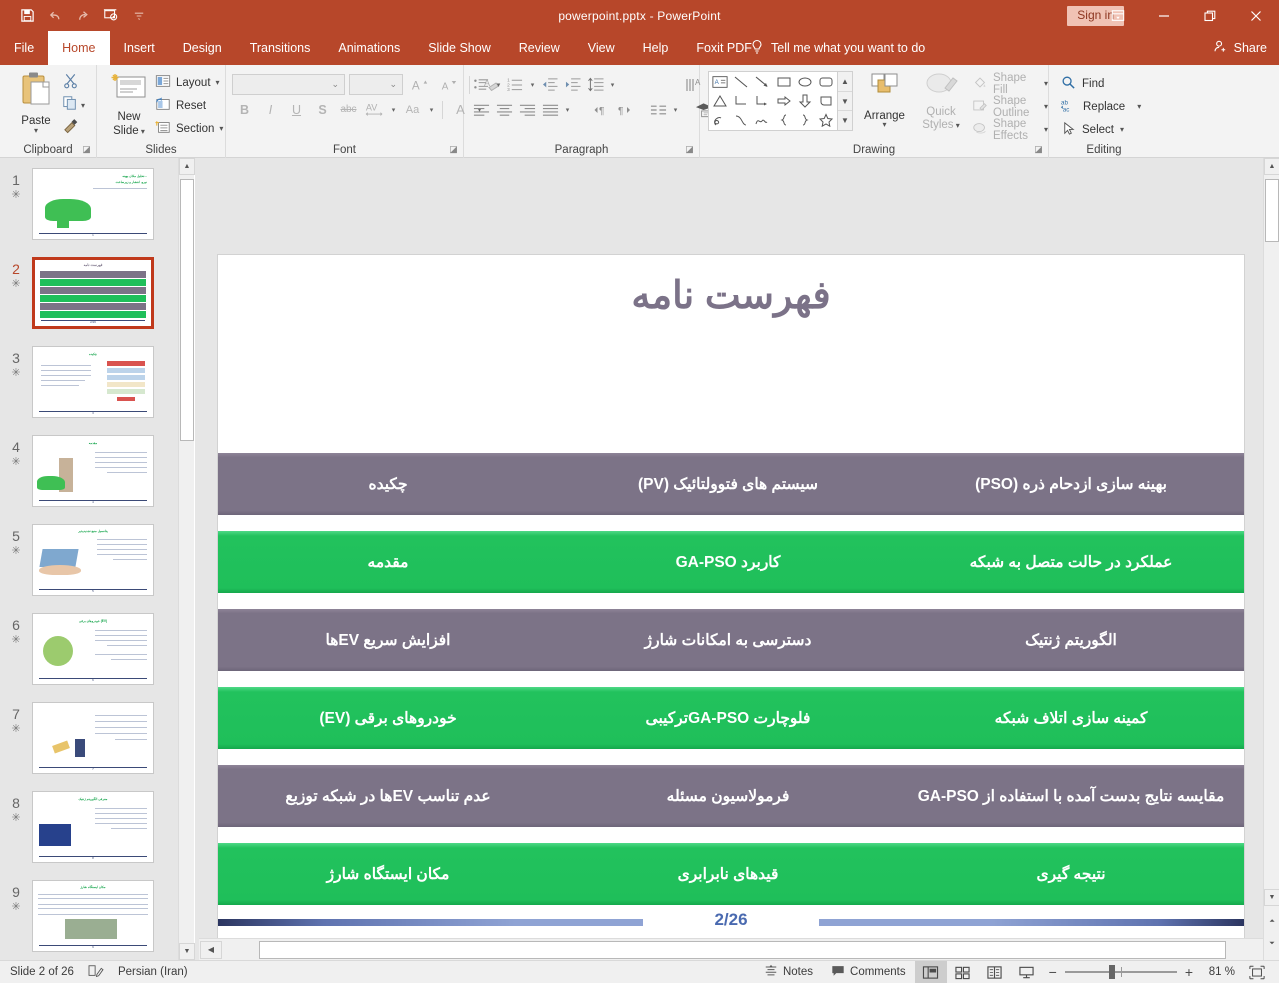 This screenshot has width=1279, height=983. What do you see at coordinates (388, 874) in the screenshot?
I see `toc-cell-6-1: مکان ایستگاه شارژ` at bounding box center [388, 874].